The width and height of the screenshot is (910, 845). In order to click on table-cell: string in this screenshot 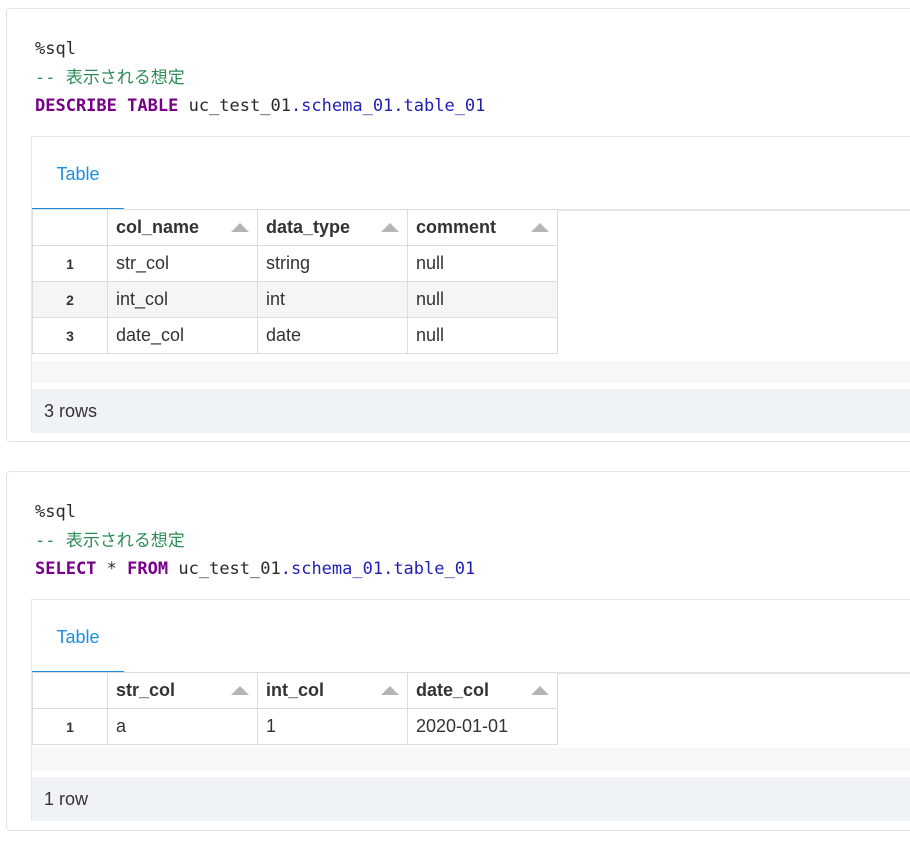, I will do `click(332, 263)`.